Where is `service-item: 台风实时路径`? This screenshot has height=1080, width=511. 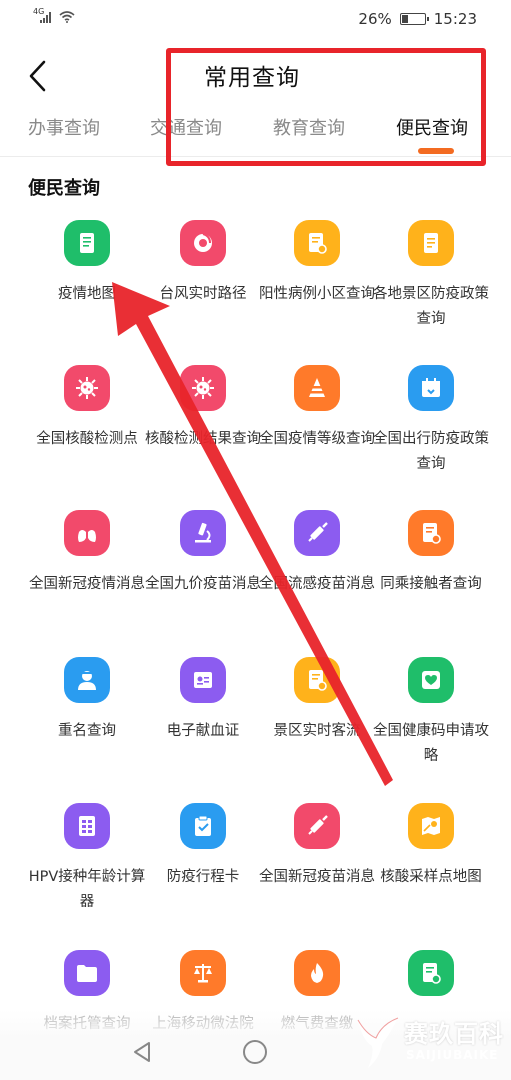 service-item: 台风实时路径 is located at coordinates (203, 280).